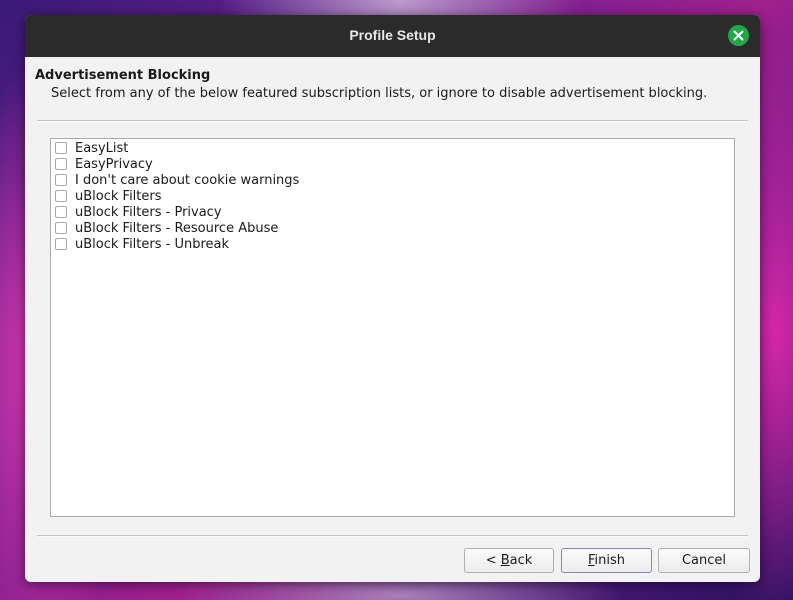 The height and width of the screenshot is (600, 793). I want to click on subscription-item-ublock-resource-abuse: uBlock Filters - Resource Abuse, so click(166, 228).